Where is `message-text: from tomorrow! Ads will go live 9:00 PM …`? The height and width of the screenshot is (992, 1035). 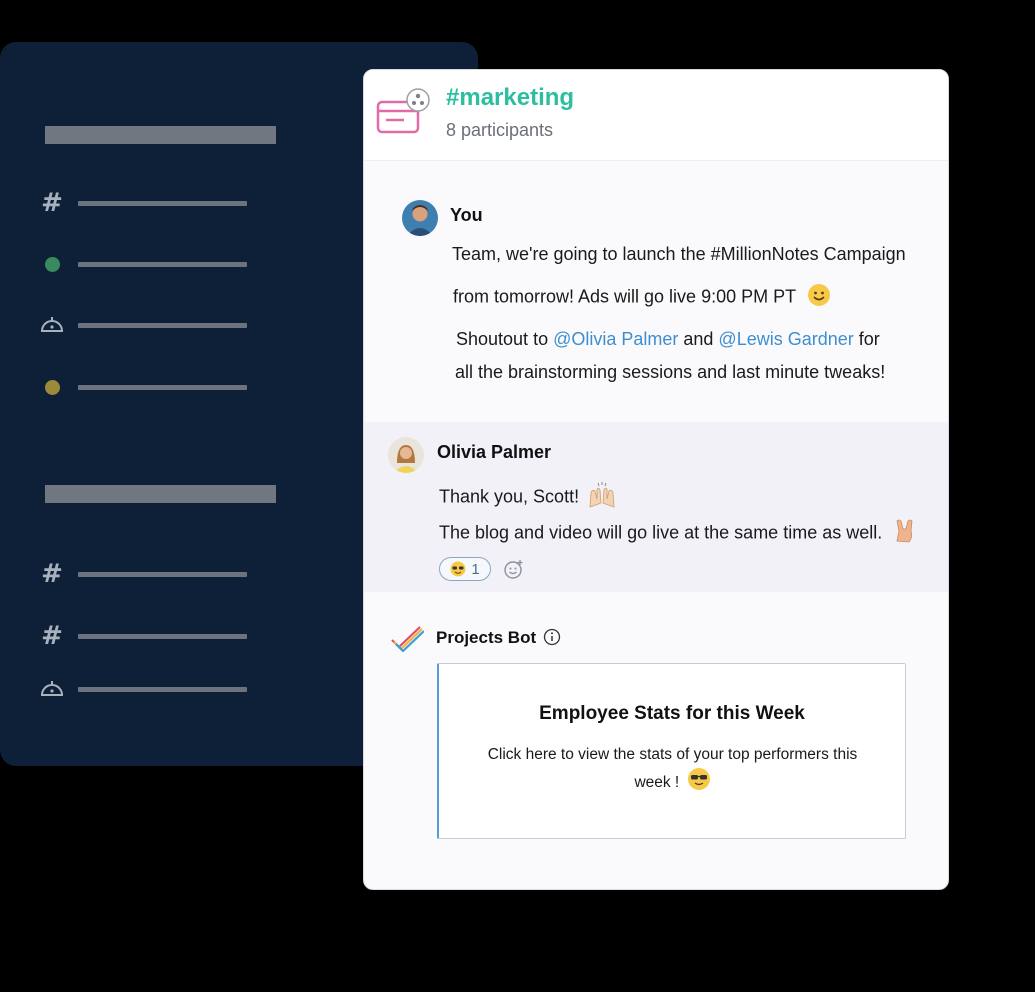
message-text: from tomorrow! Ads will go live 9:00 PM … is located at coordinates (642, 297).